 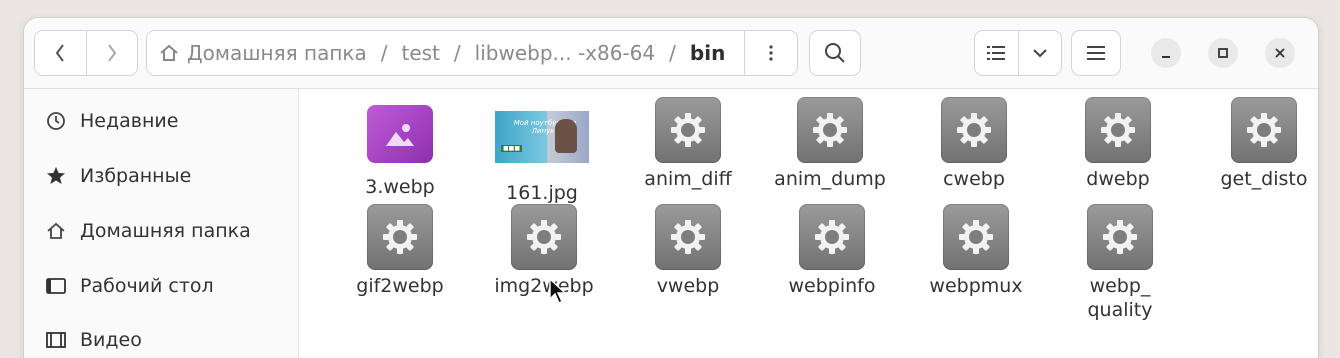 I want to click on thumbnail-badge: ■■■, so click(x=512, y=148).